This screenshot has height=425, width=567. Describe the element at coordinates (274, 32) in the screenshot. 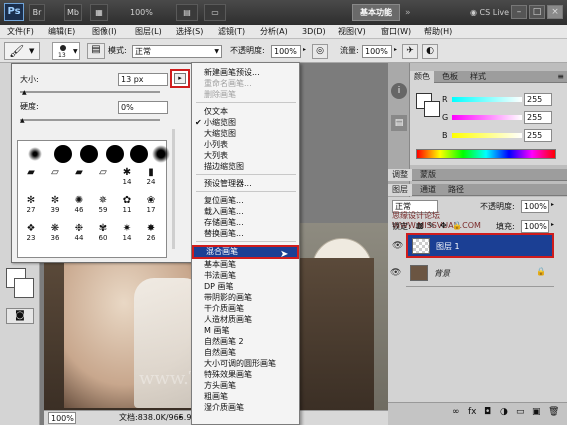

I see `menu-analysis: 分析(A)` at that location.